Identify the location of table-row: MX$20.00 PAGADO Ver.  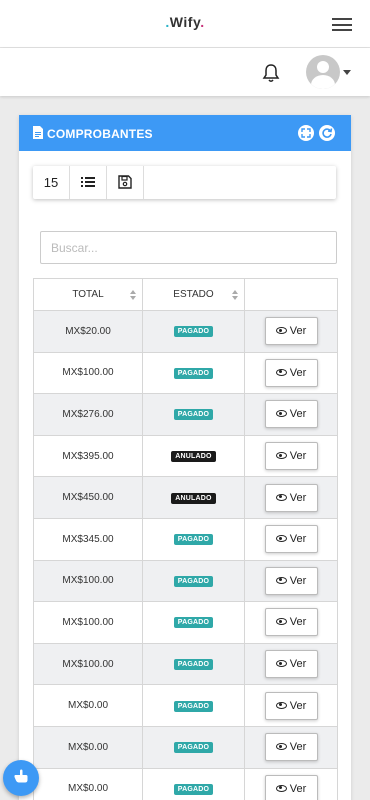
(185, 331).